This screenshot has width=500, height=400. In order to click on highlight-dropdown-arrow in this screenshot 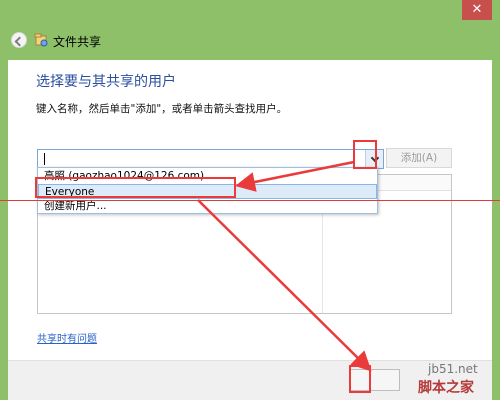, I will do `click(365, 154)`.